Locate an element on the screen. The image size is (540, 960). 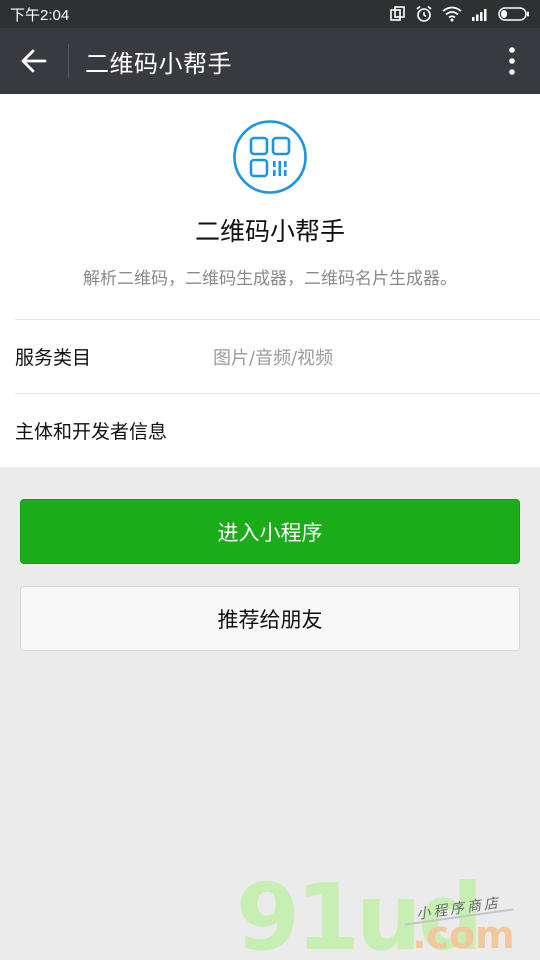
app-bar: 二维码小帮手 is located at coordinates (270, 61).